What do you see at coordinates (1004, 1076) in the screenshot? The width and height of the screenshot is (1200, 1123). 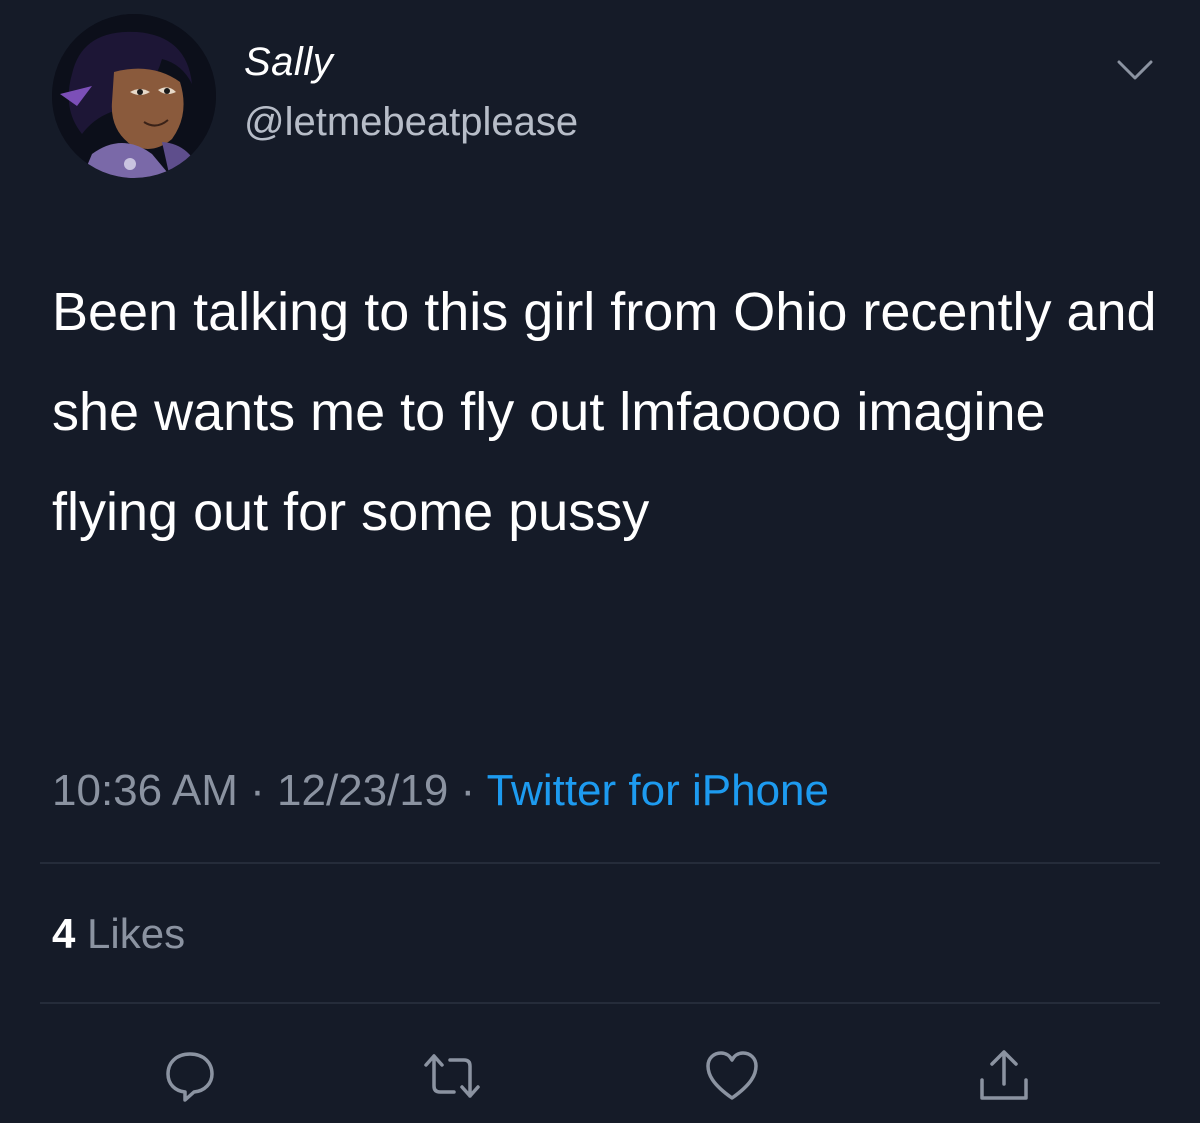 I see `share-icon` at bounding box center [1004, 1076].